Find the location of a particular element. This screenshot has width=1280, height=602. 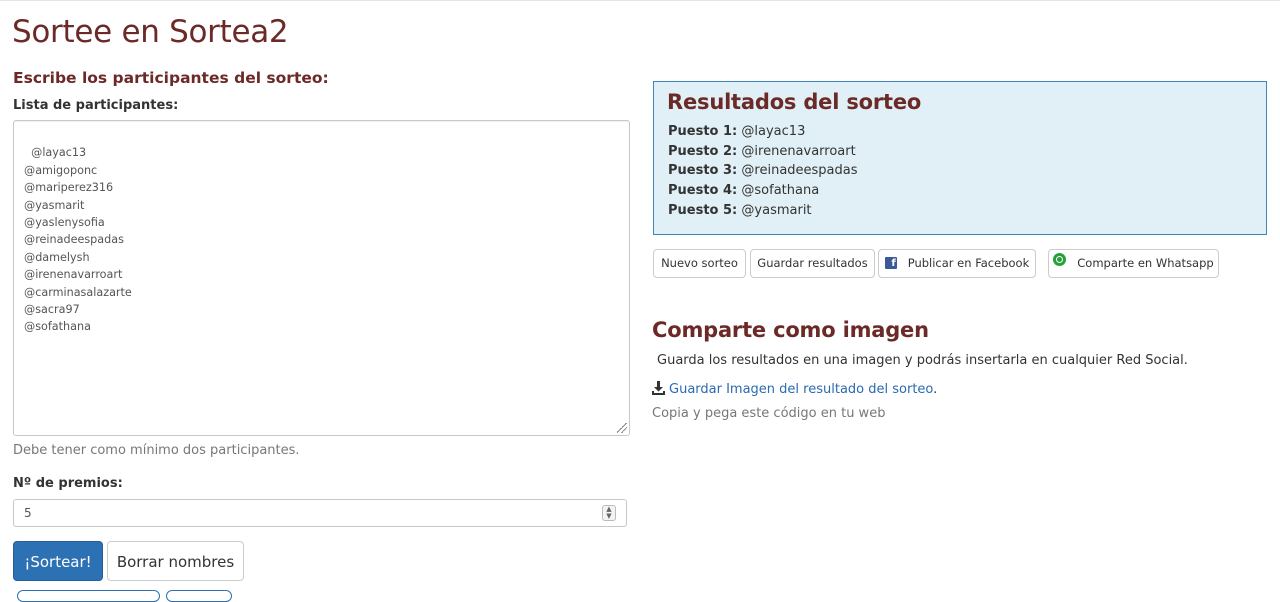

page-title: Sortee en Sortea2 is located at coordinates (150, 32).